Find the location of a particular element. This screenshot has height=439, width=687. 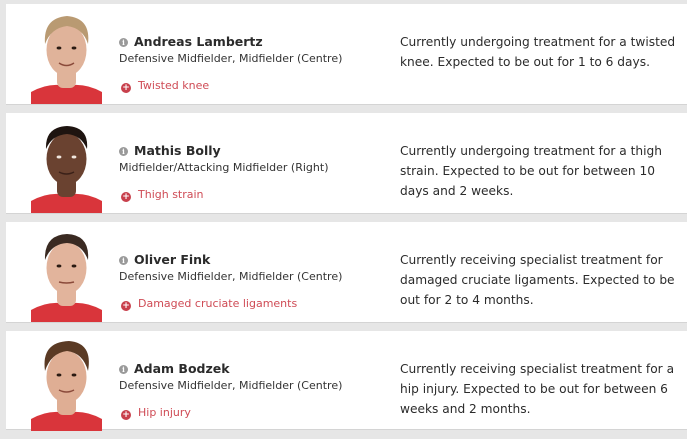

player-name: Mathis Bolly is located at coordinates (177, 150).